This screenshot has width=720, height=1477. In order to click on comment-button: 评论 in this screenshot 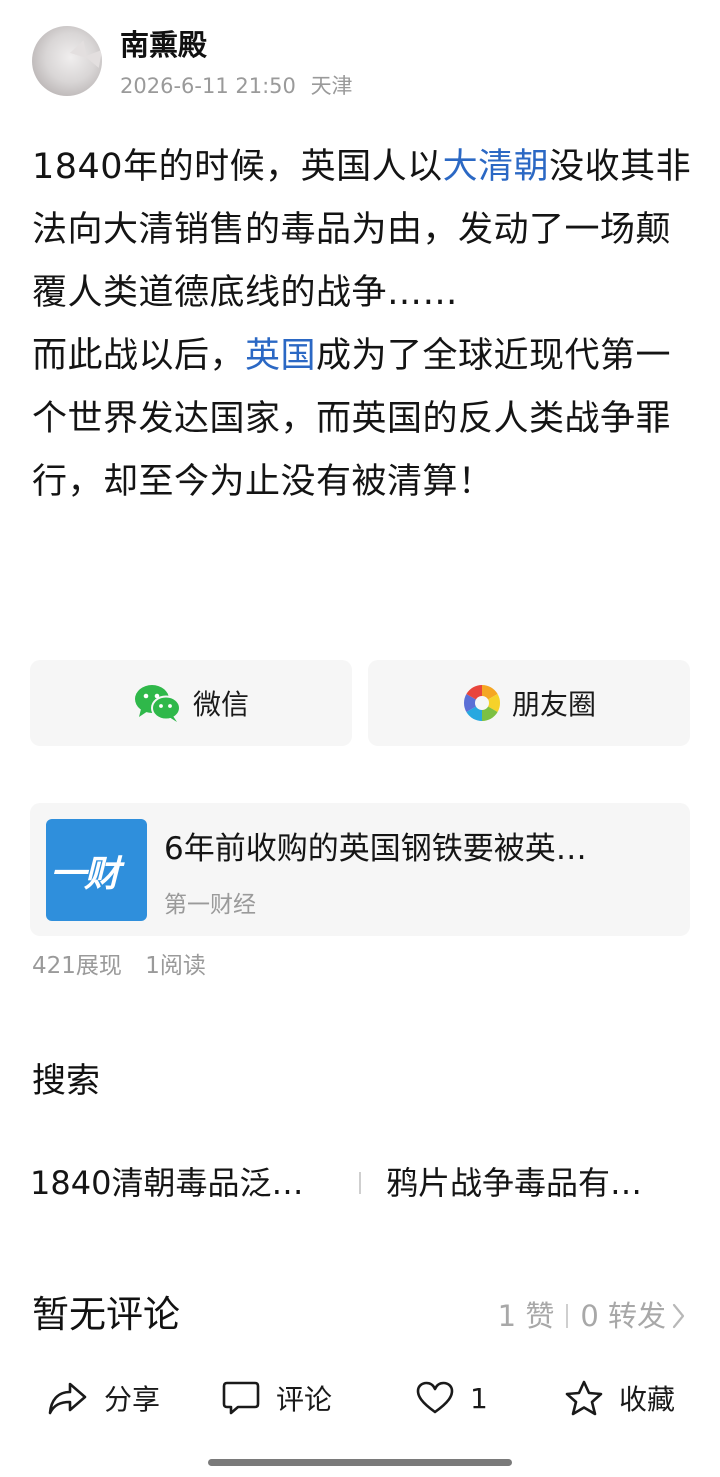, I will do `click(277, 1398)`.